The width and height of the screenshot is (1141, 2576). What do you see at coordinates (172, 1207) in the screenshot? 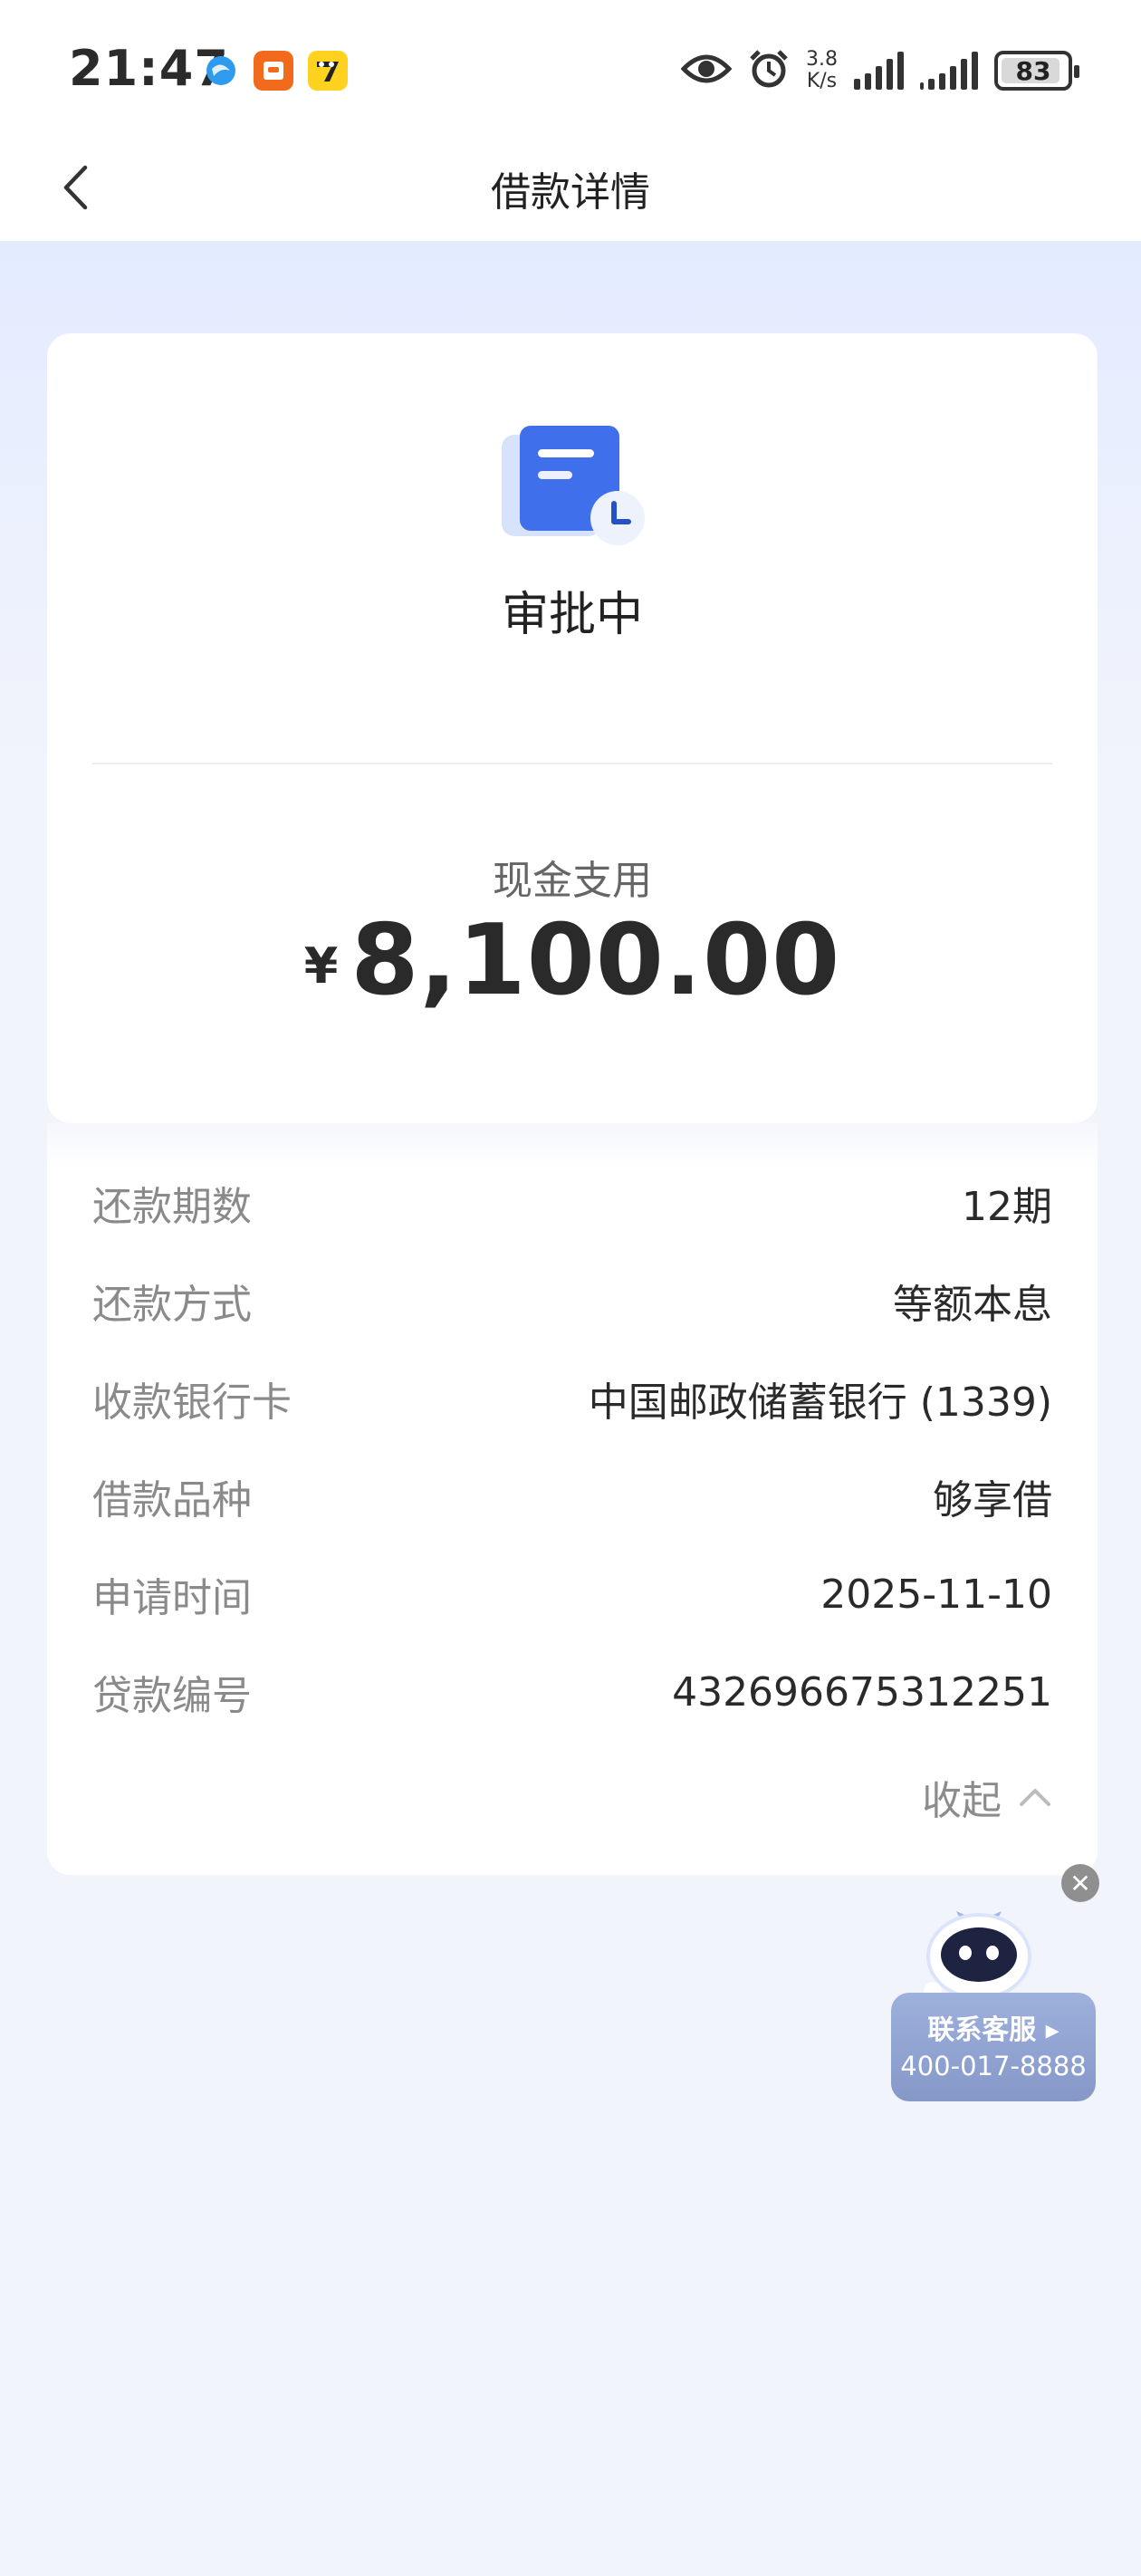
I see `detail-label: 还款期数` at bounding box center [172, 1207].